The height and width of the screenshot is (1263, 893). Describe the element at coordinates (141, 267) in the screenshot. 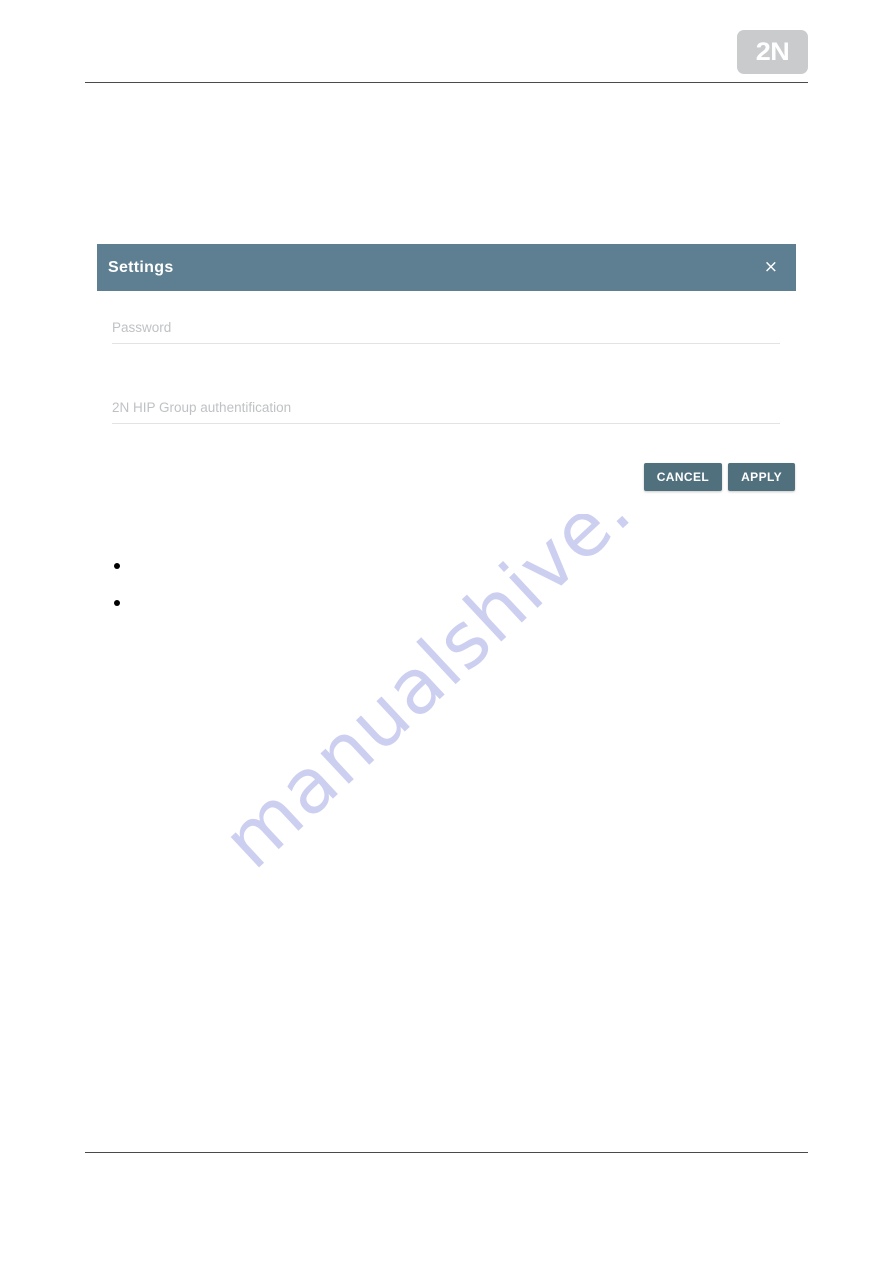

I see `dialog-title: Settings` at that location.